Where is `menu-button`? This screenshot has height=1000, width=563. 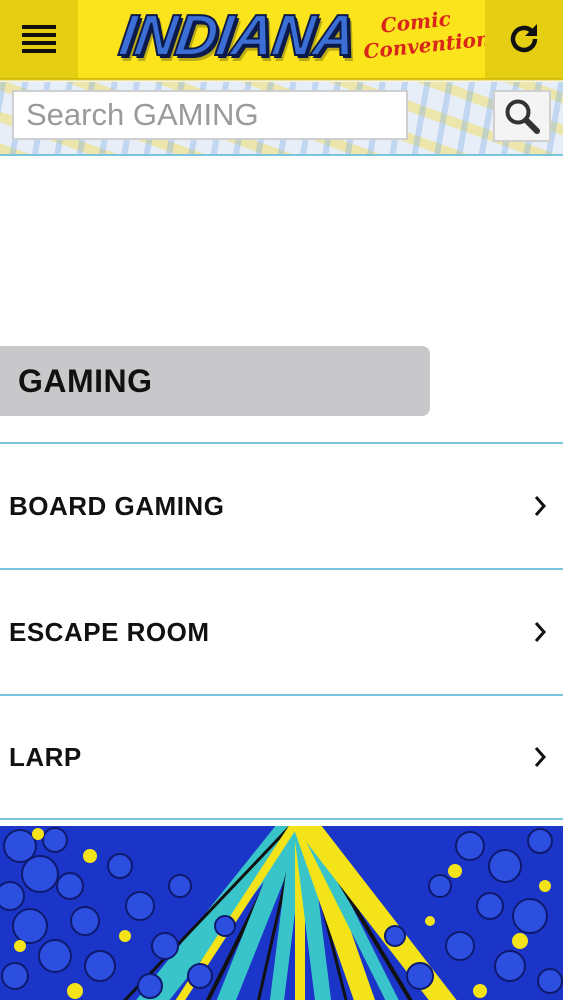
menu-button is located at coordinates (39, 39).